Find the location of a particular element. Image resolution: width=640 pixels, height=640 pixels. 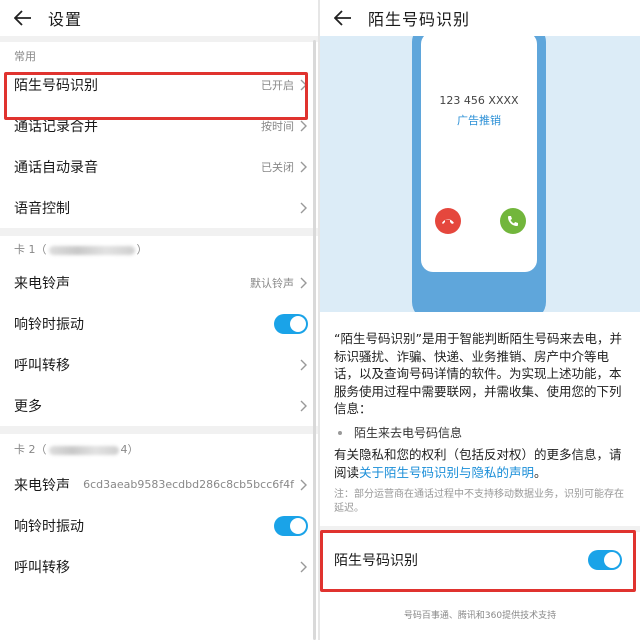

privacy-suffix: 。 is located at coordinates (540, 472).